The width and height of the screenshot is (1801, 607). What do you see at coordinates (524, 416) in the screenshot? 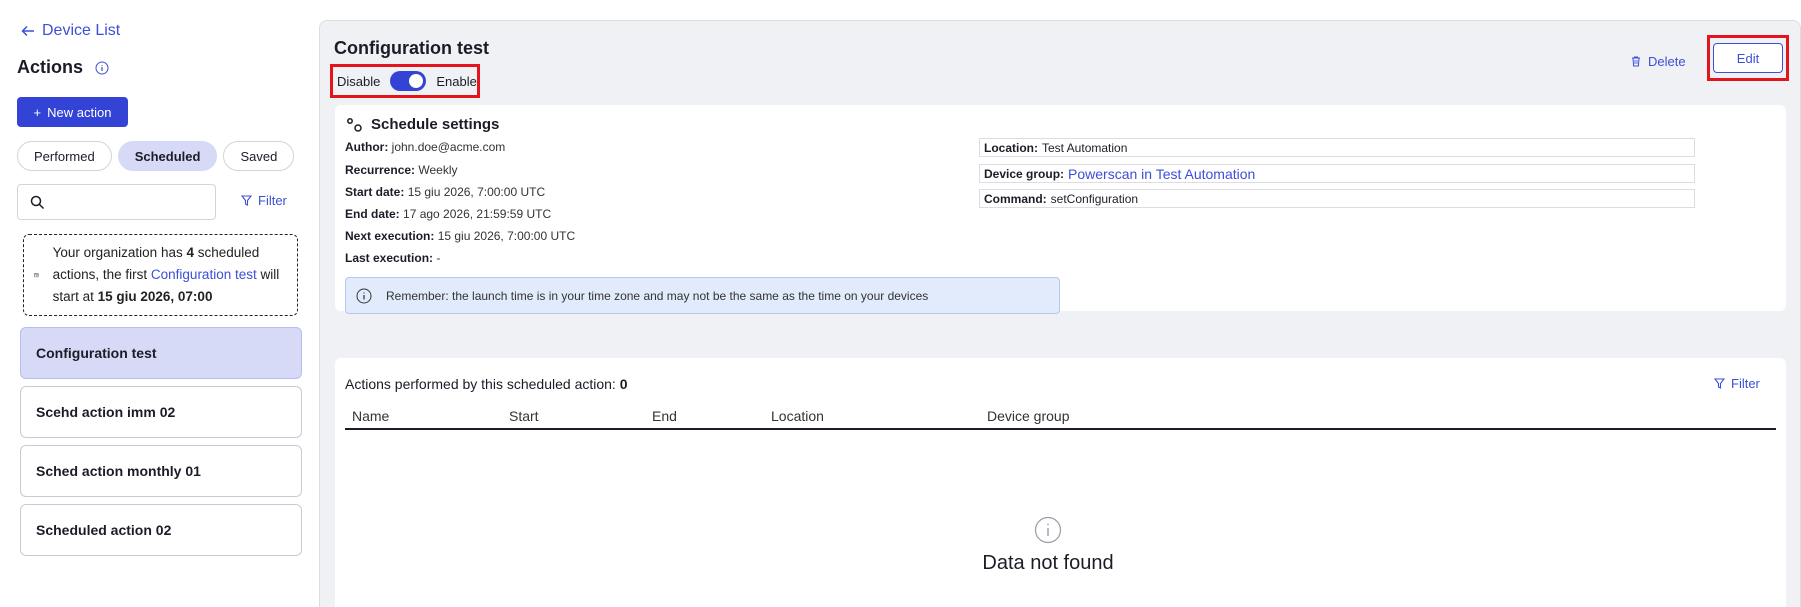
I see `column-header-start: Start` at bounding box center [524, 416].